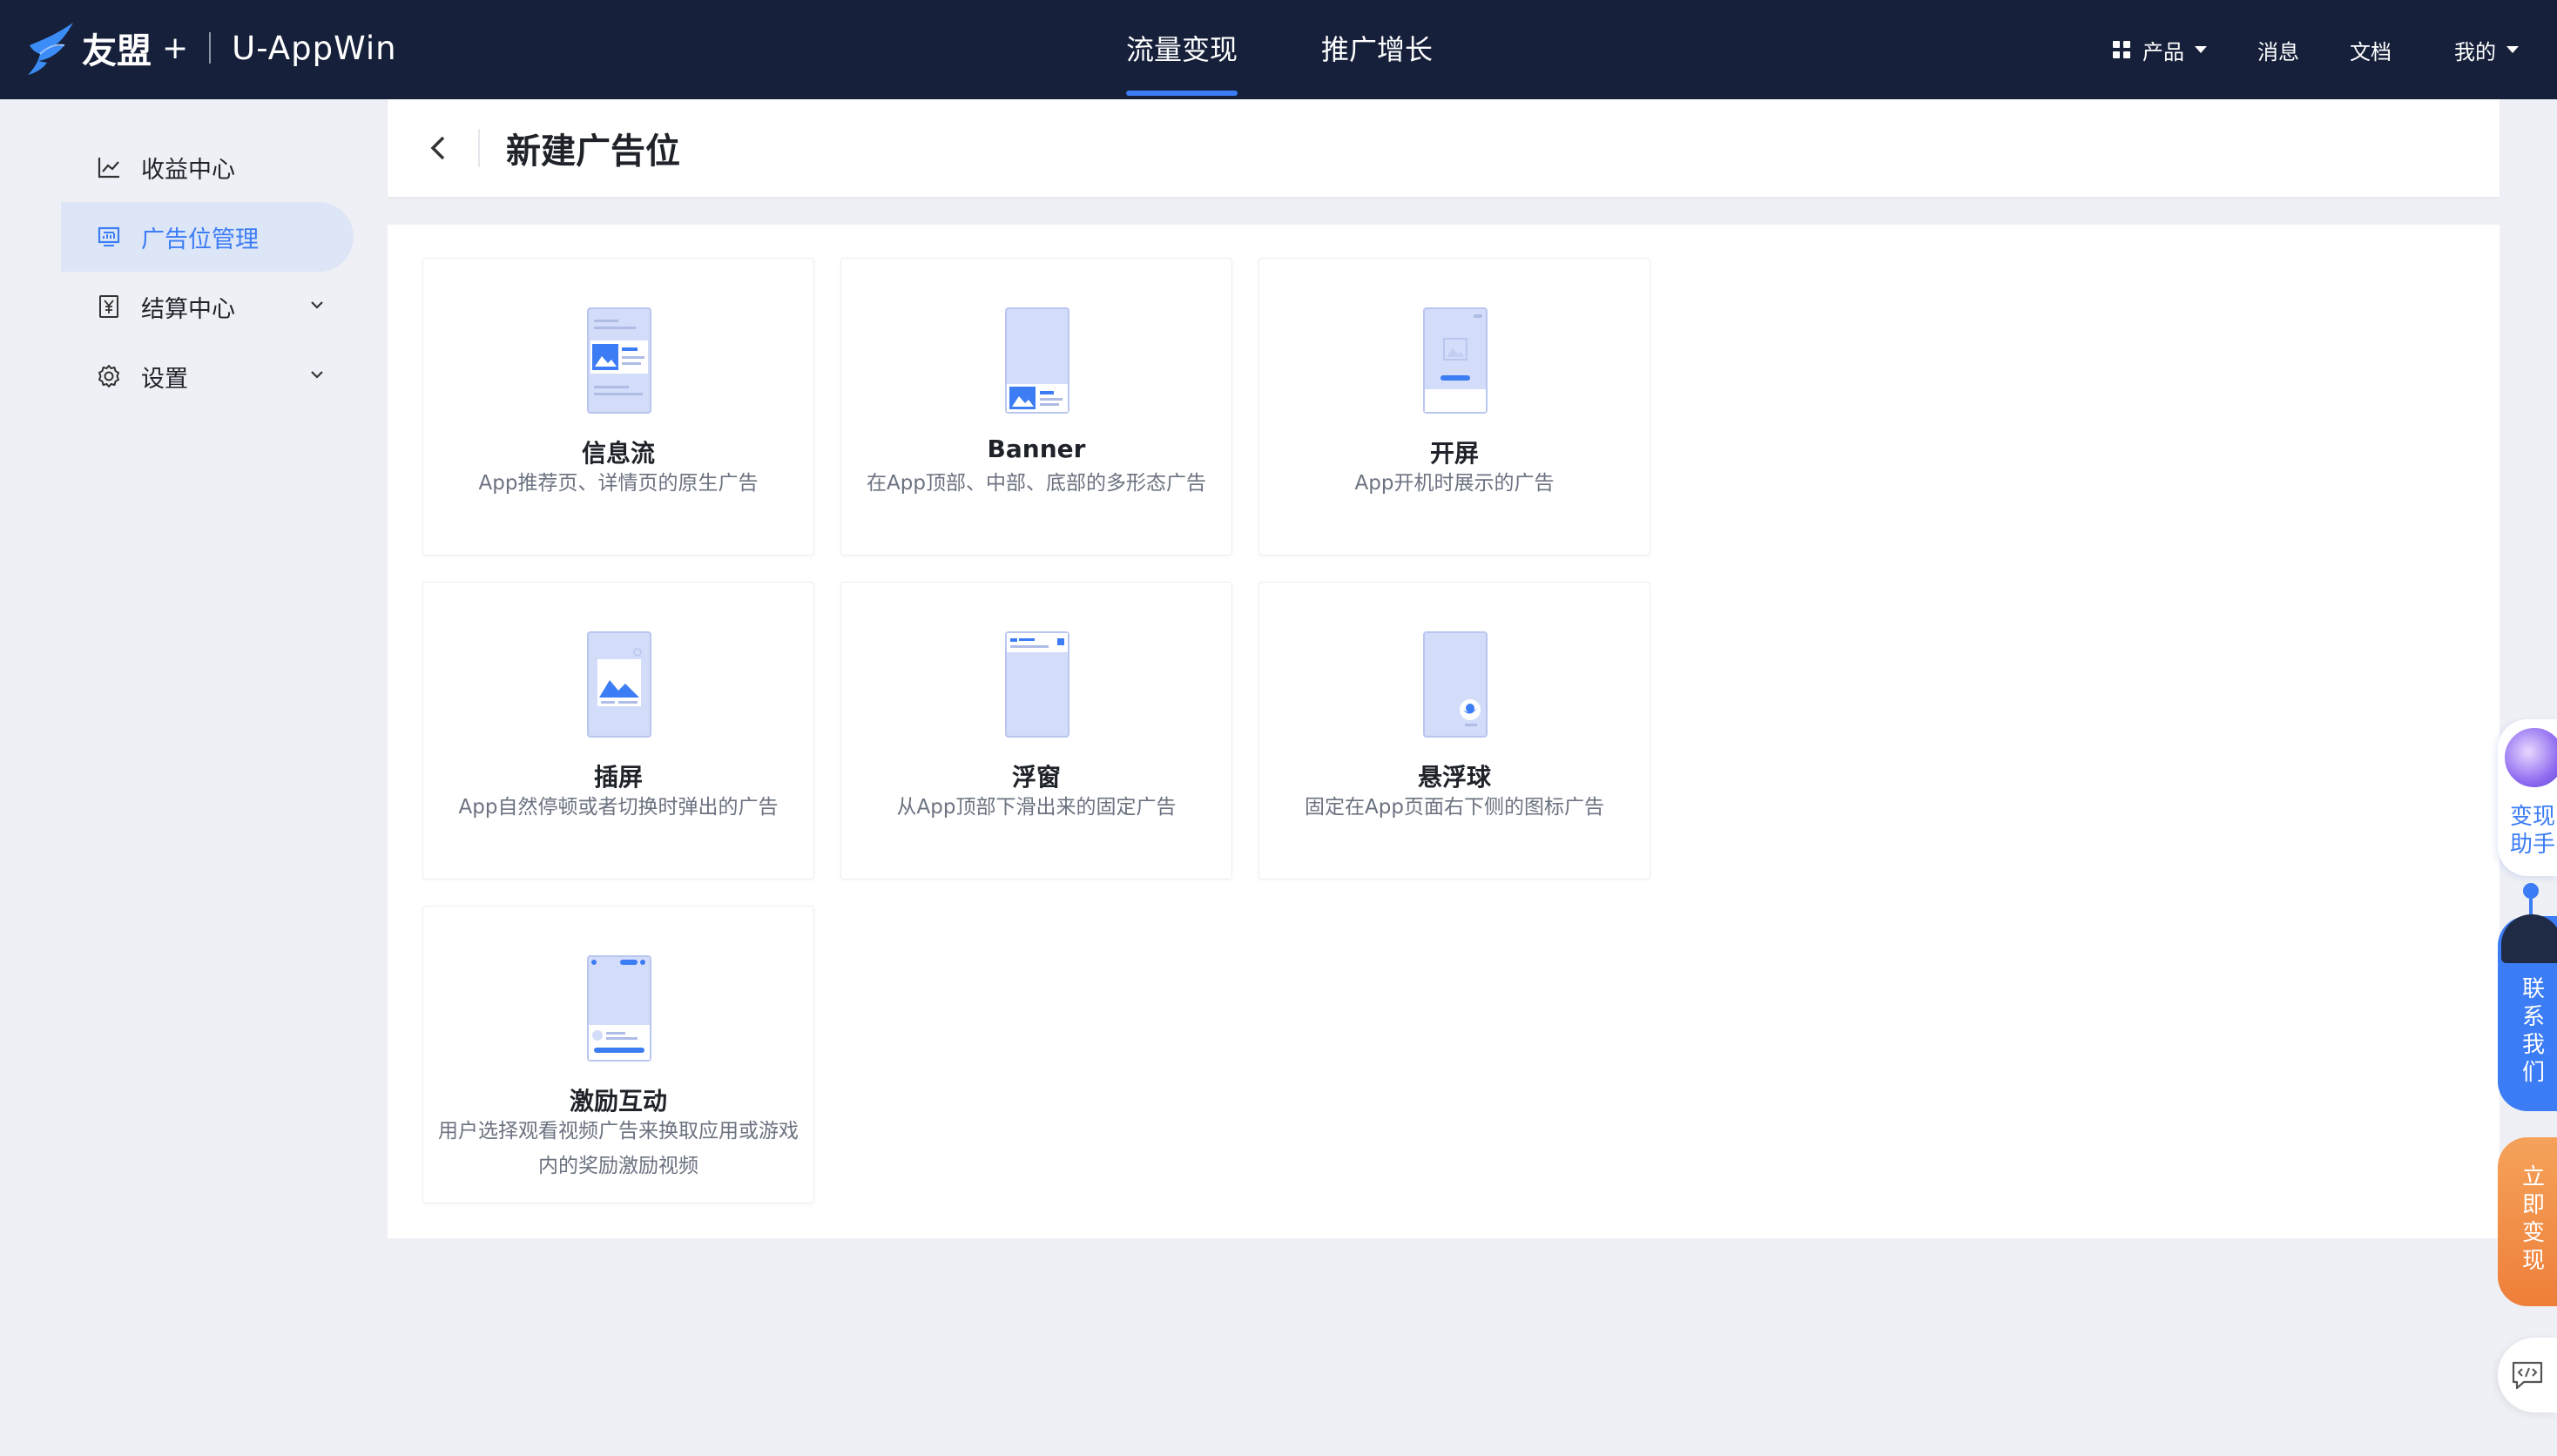  I want to click on ad-type-desc: 从App顶部下滑出来的固定广告, so click(1036, 807).